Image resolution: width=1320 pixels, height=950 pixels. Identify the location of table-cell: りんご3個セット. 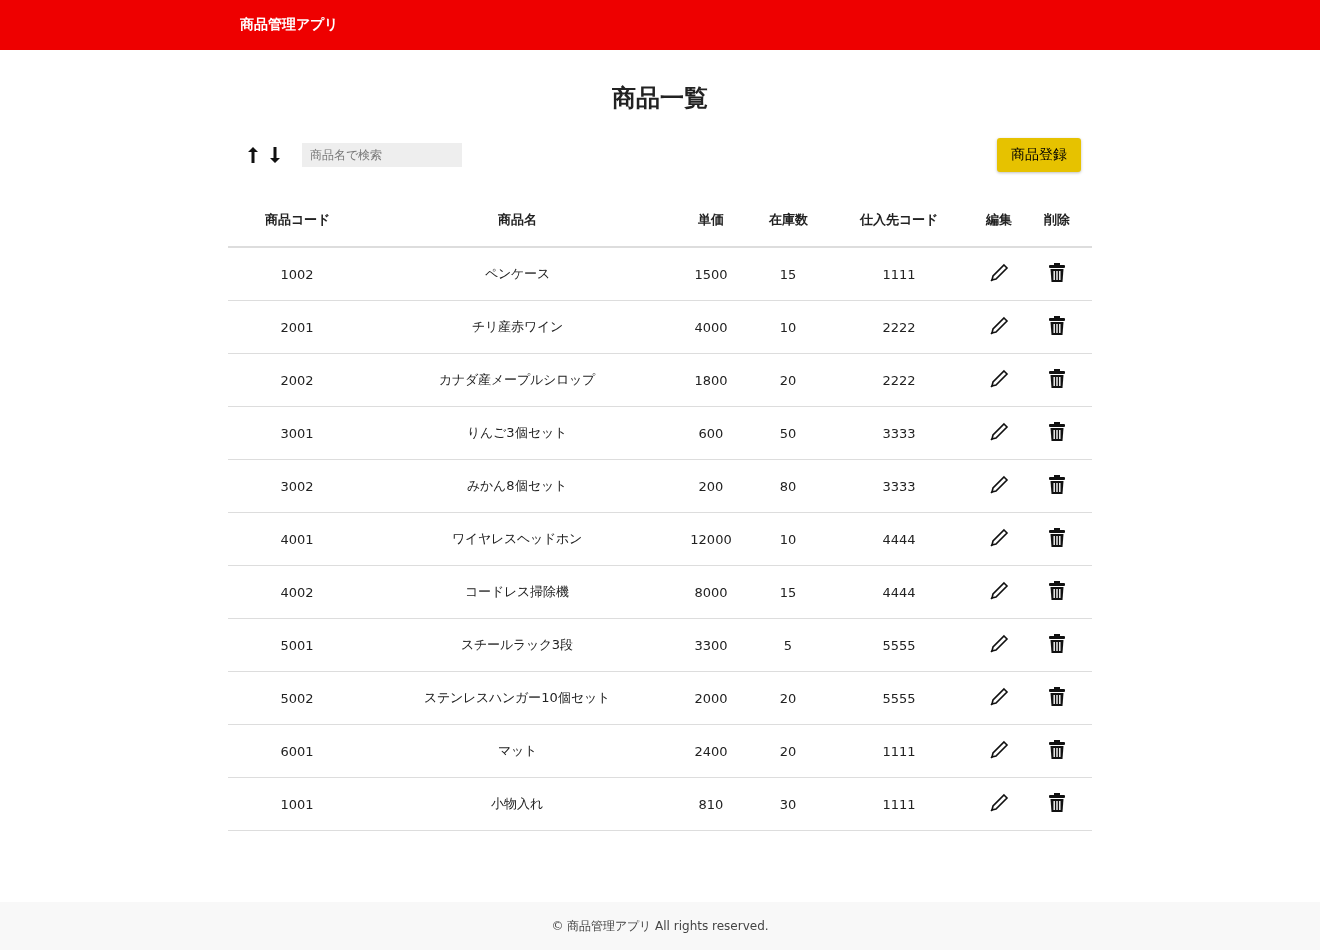
(517, 433).